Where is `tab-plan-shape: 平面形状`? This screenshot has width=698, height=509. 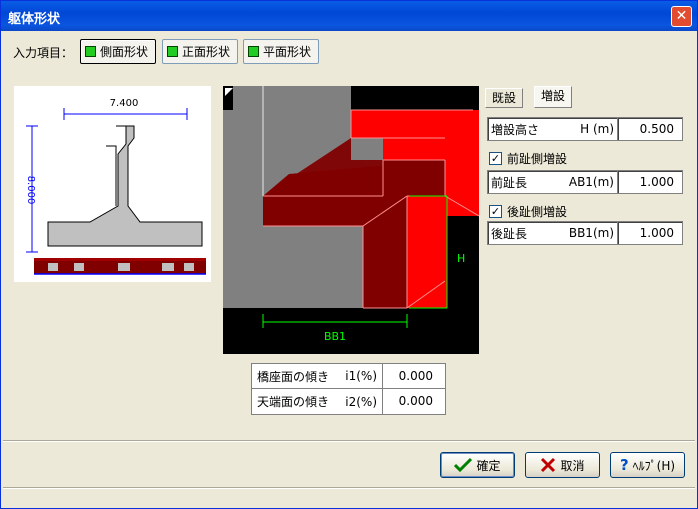
tab-plan-shape: 平面形状 is located at coordinates (281, 51).